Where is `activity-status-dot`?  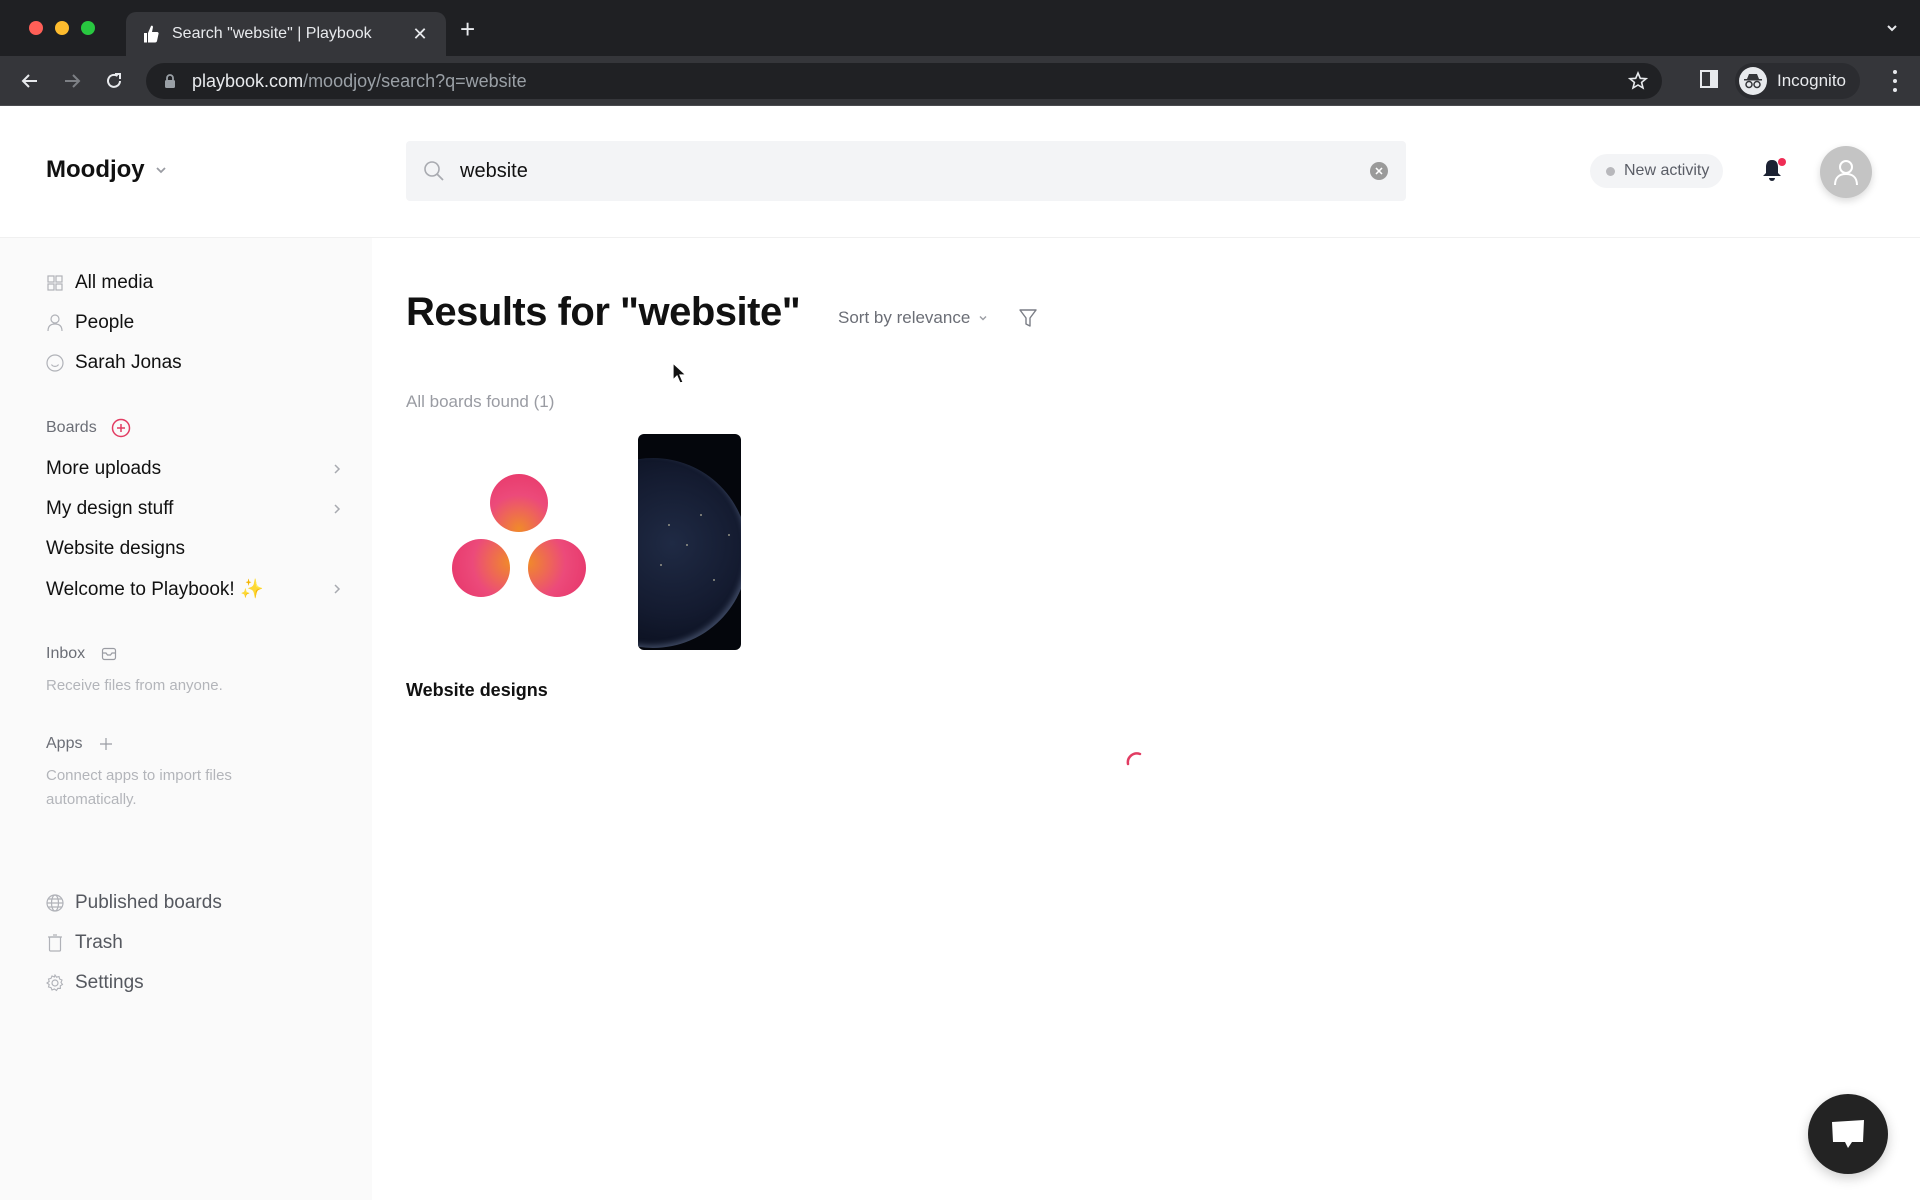
activity-status-dot is located at coordinates (1610, 171).